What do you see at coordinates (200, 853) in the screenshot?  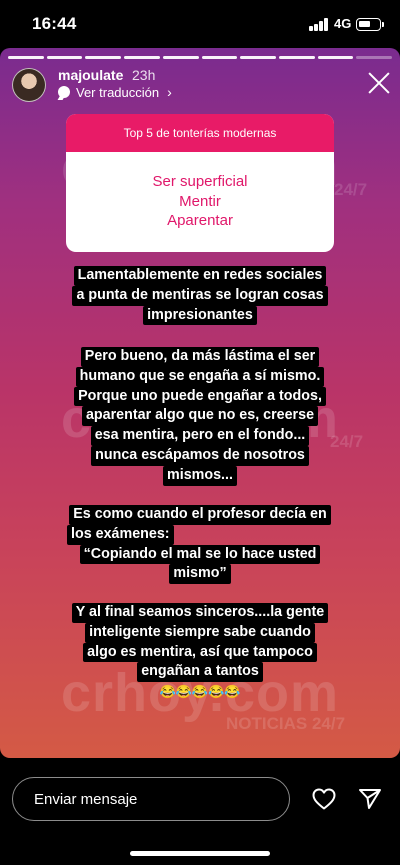 I see `home-indicator` at bounding box center [200, 853].